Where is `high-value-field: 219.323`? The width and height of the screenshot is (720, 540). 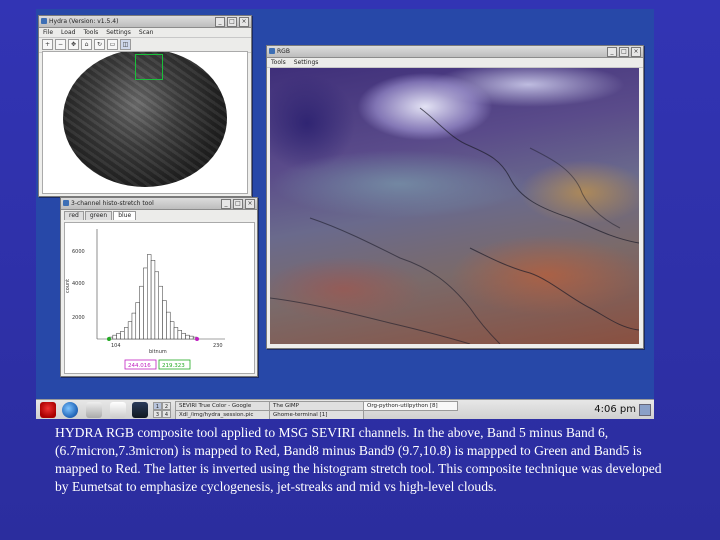
high-value-field: 219.323 is located at coordinates (173, 366).